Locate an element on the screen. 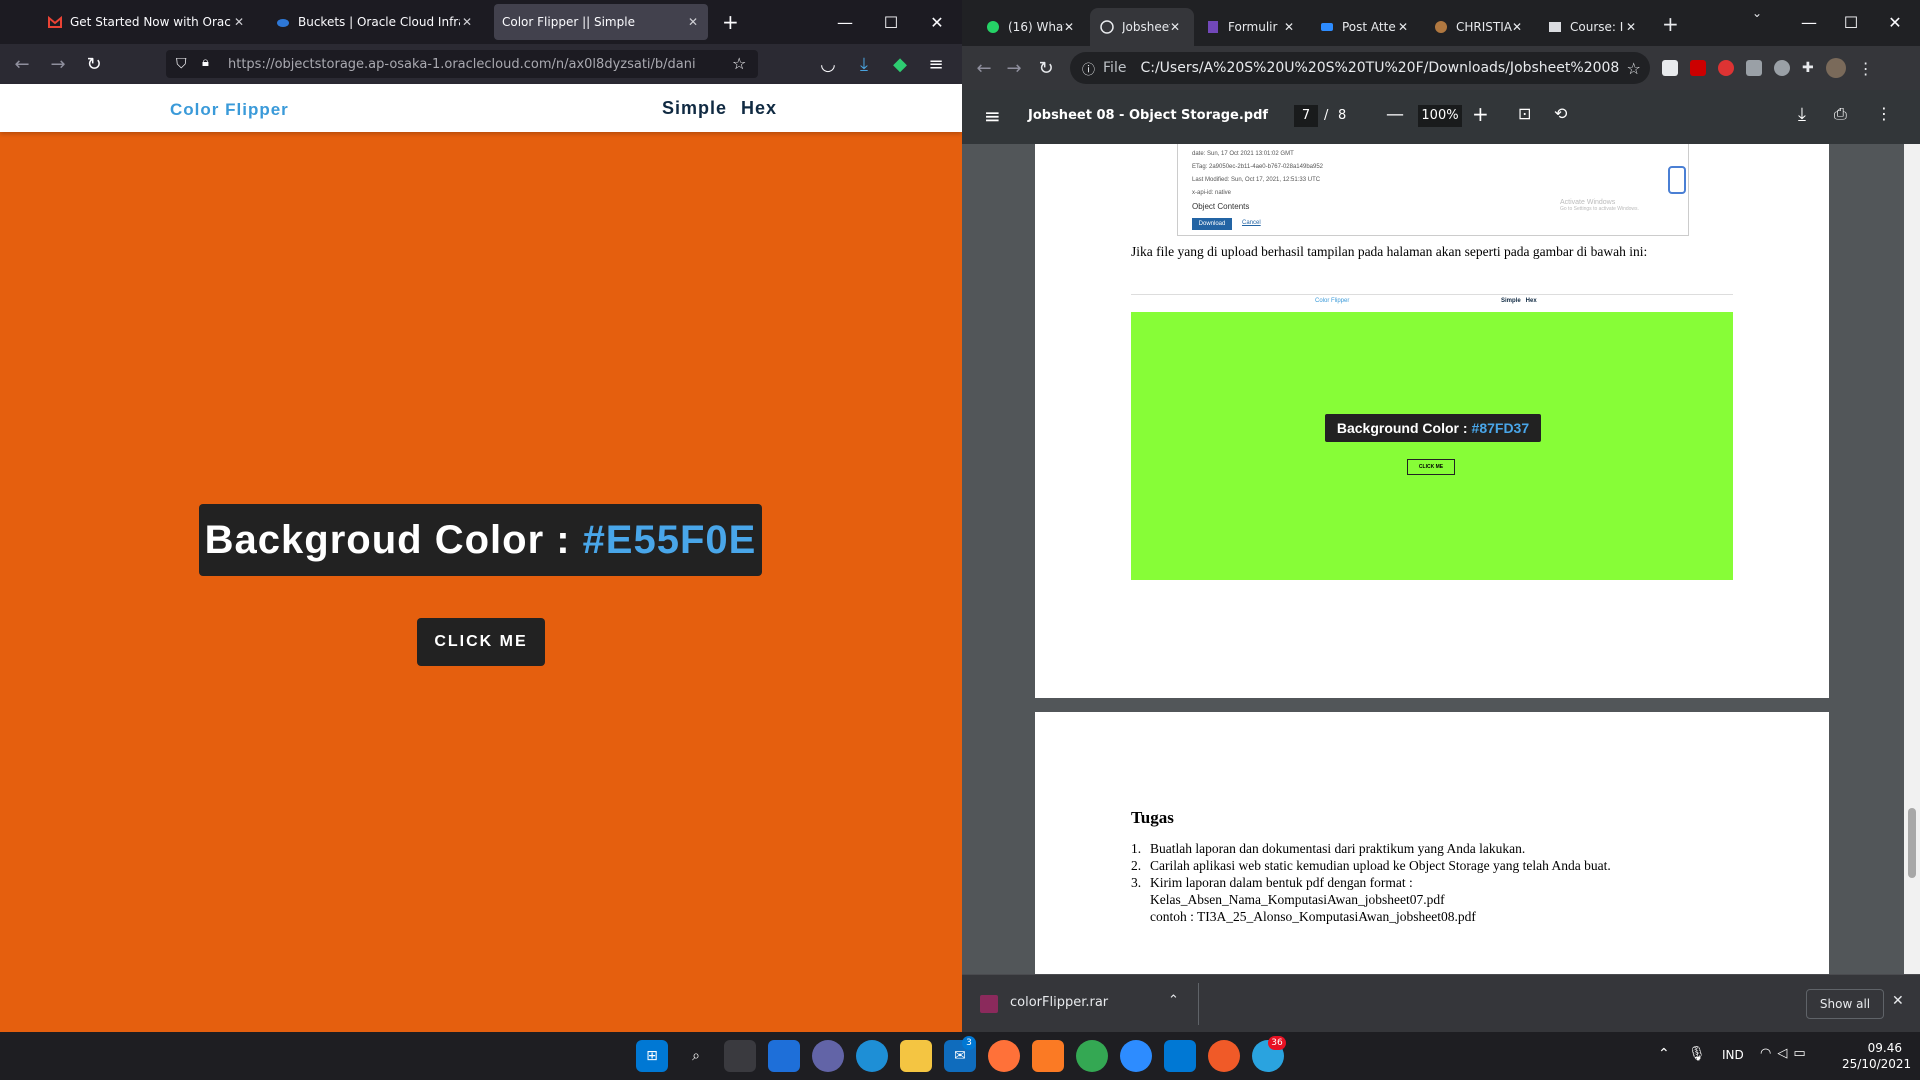 This screenshot has height=1080, width=1920. task-view-icon is located at coordinates (740, 1056).